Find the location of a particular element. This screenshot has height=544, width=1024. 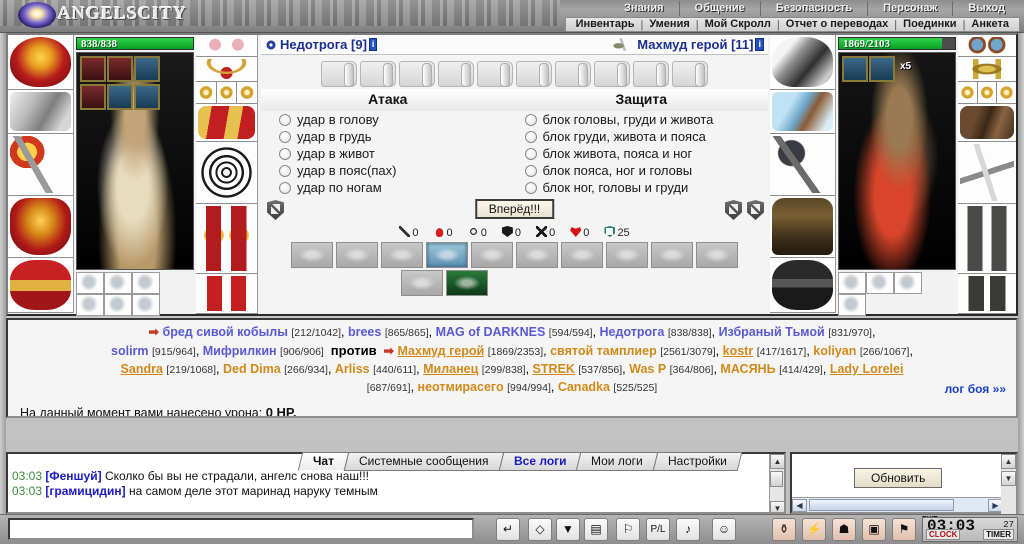

ability-shield is located at coordinates (312, 255).